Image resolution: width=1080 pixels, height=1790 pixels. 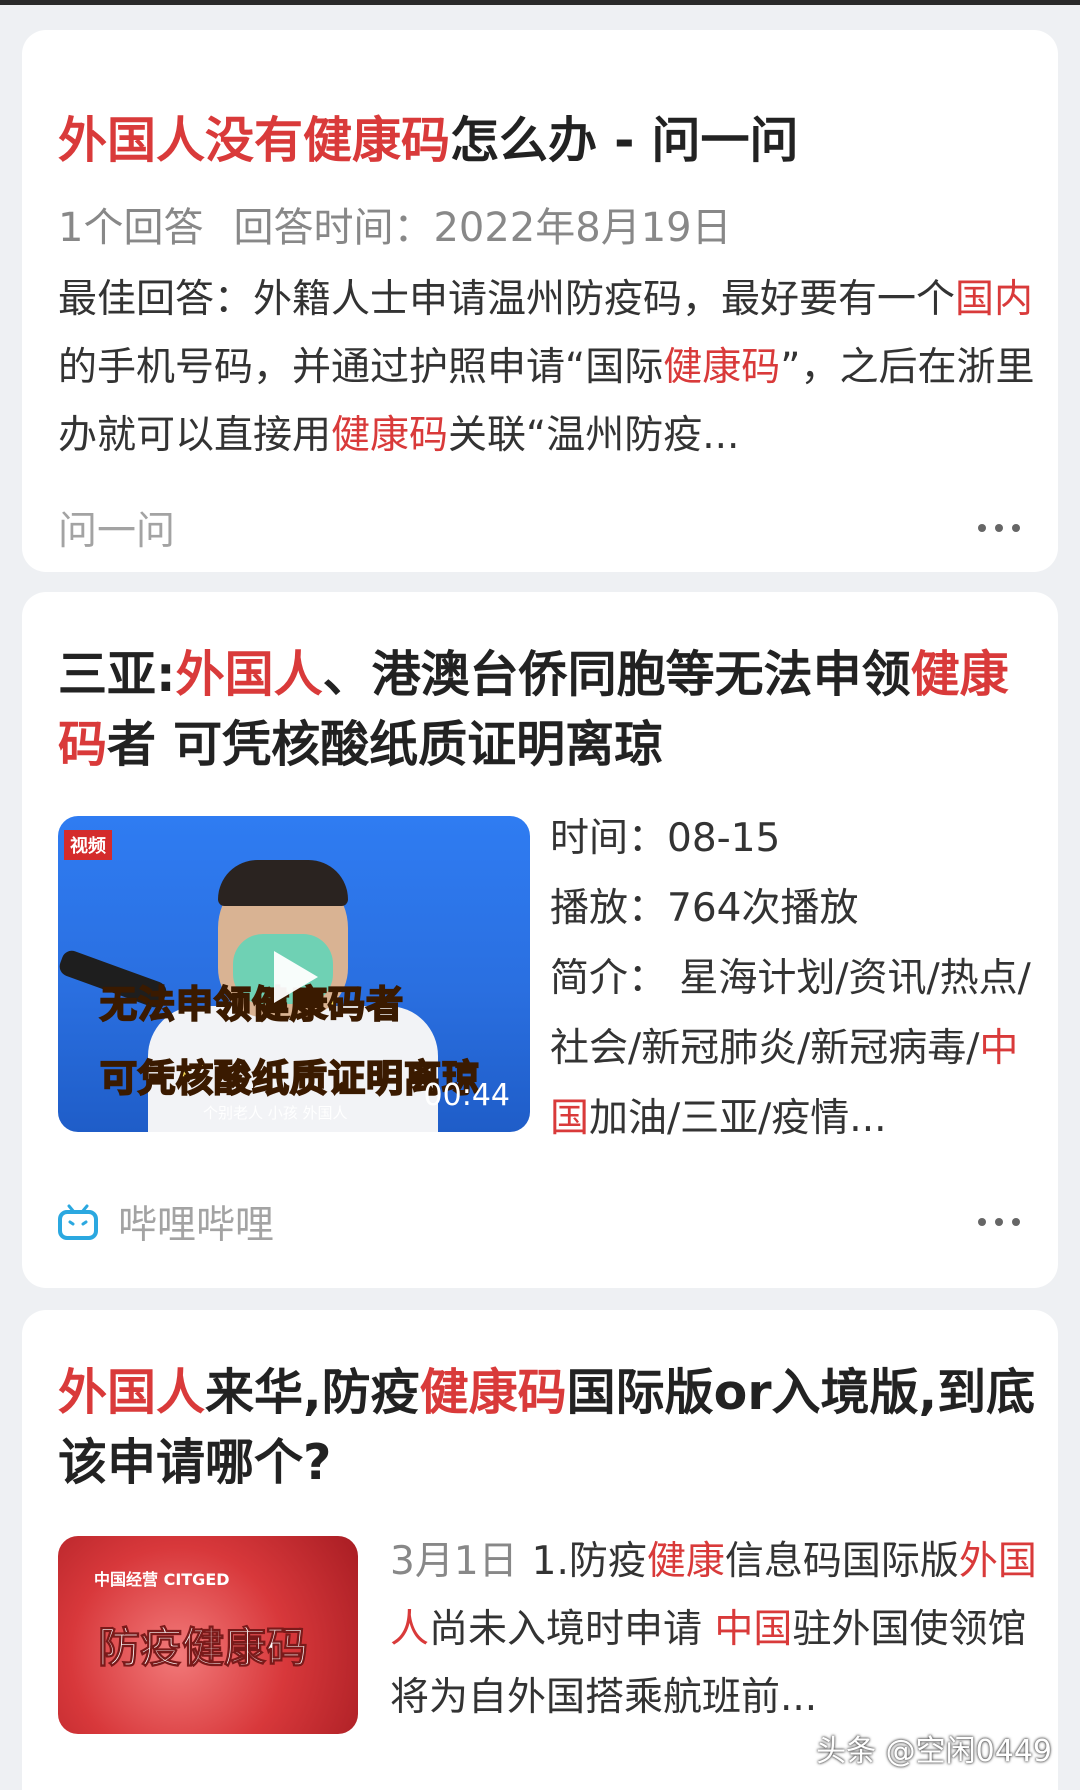 What do you see at coordinates (482, 228) in the screenshot?
I see `answer-time: 回答时间：2022年8月19日` at bounding box center [482, 228].